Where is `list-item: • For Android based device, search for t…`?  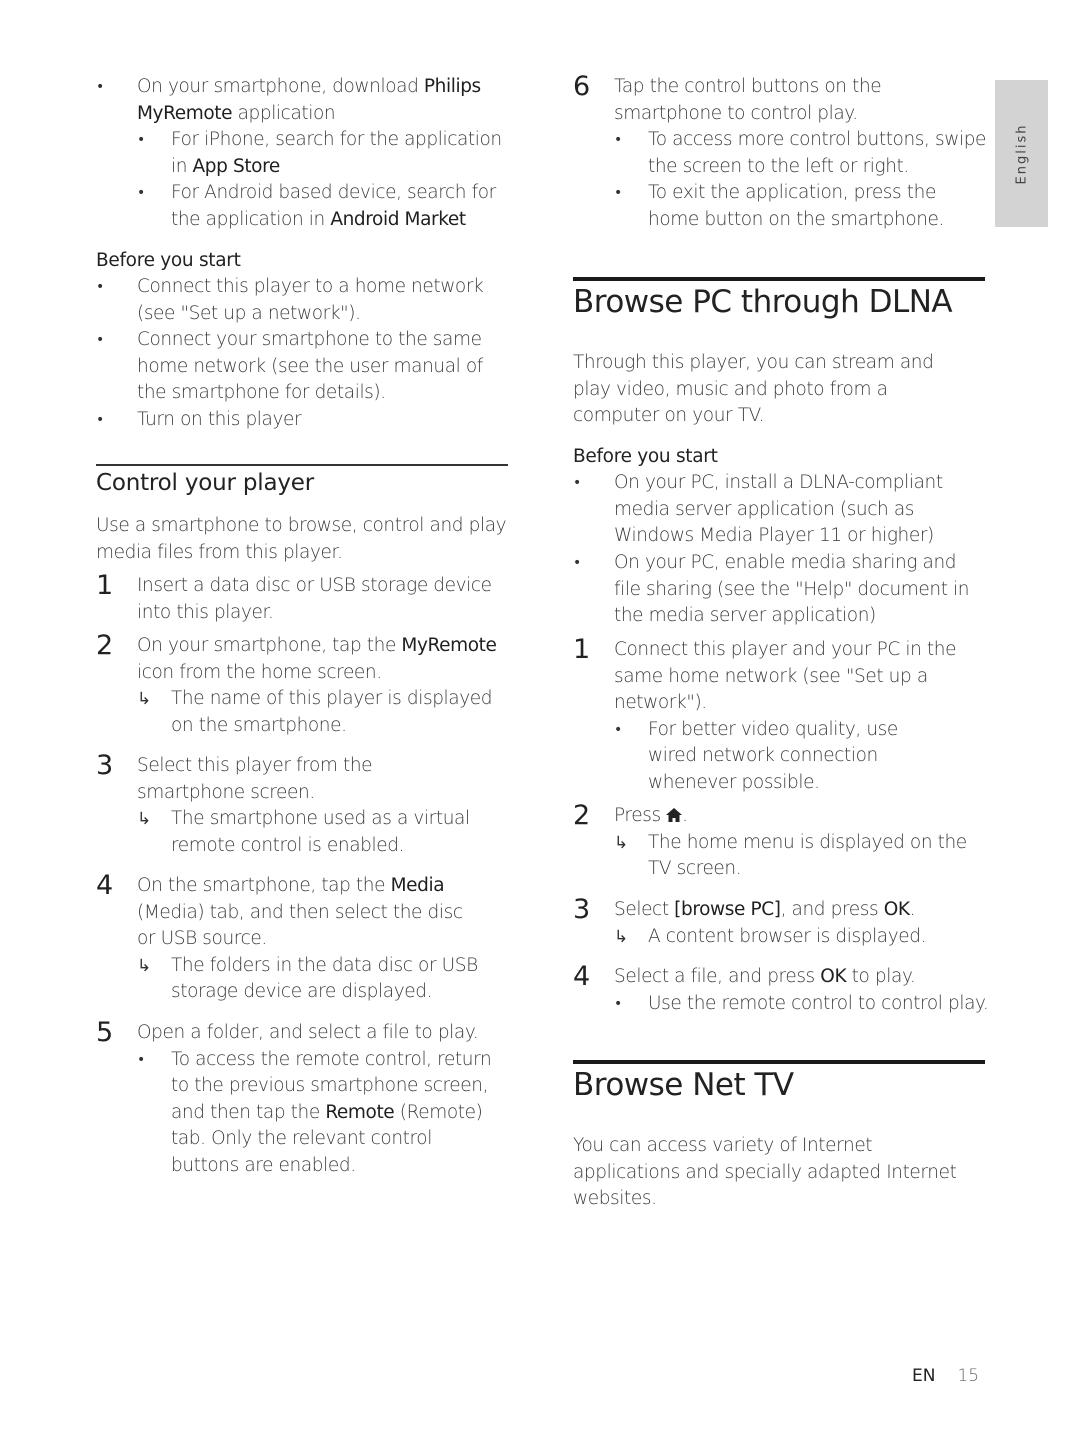 list-item: • For Android based device, search for t… is located at coordinates (324, 206).